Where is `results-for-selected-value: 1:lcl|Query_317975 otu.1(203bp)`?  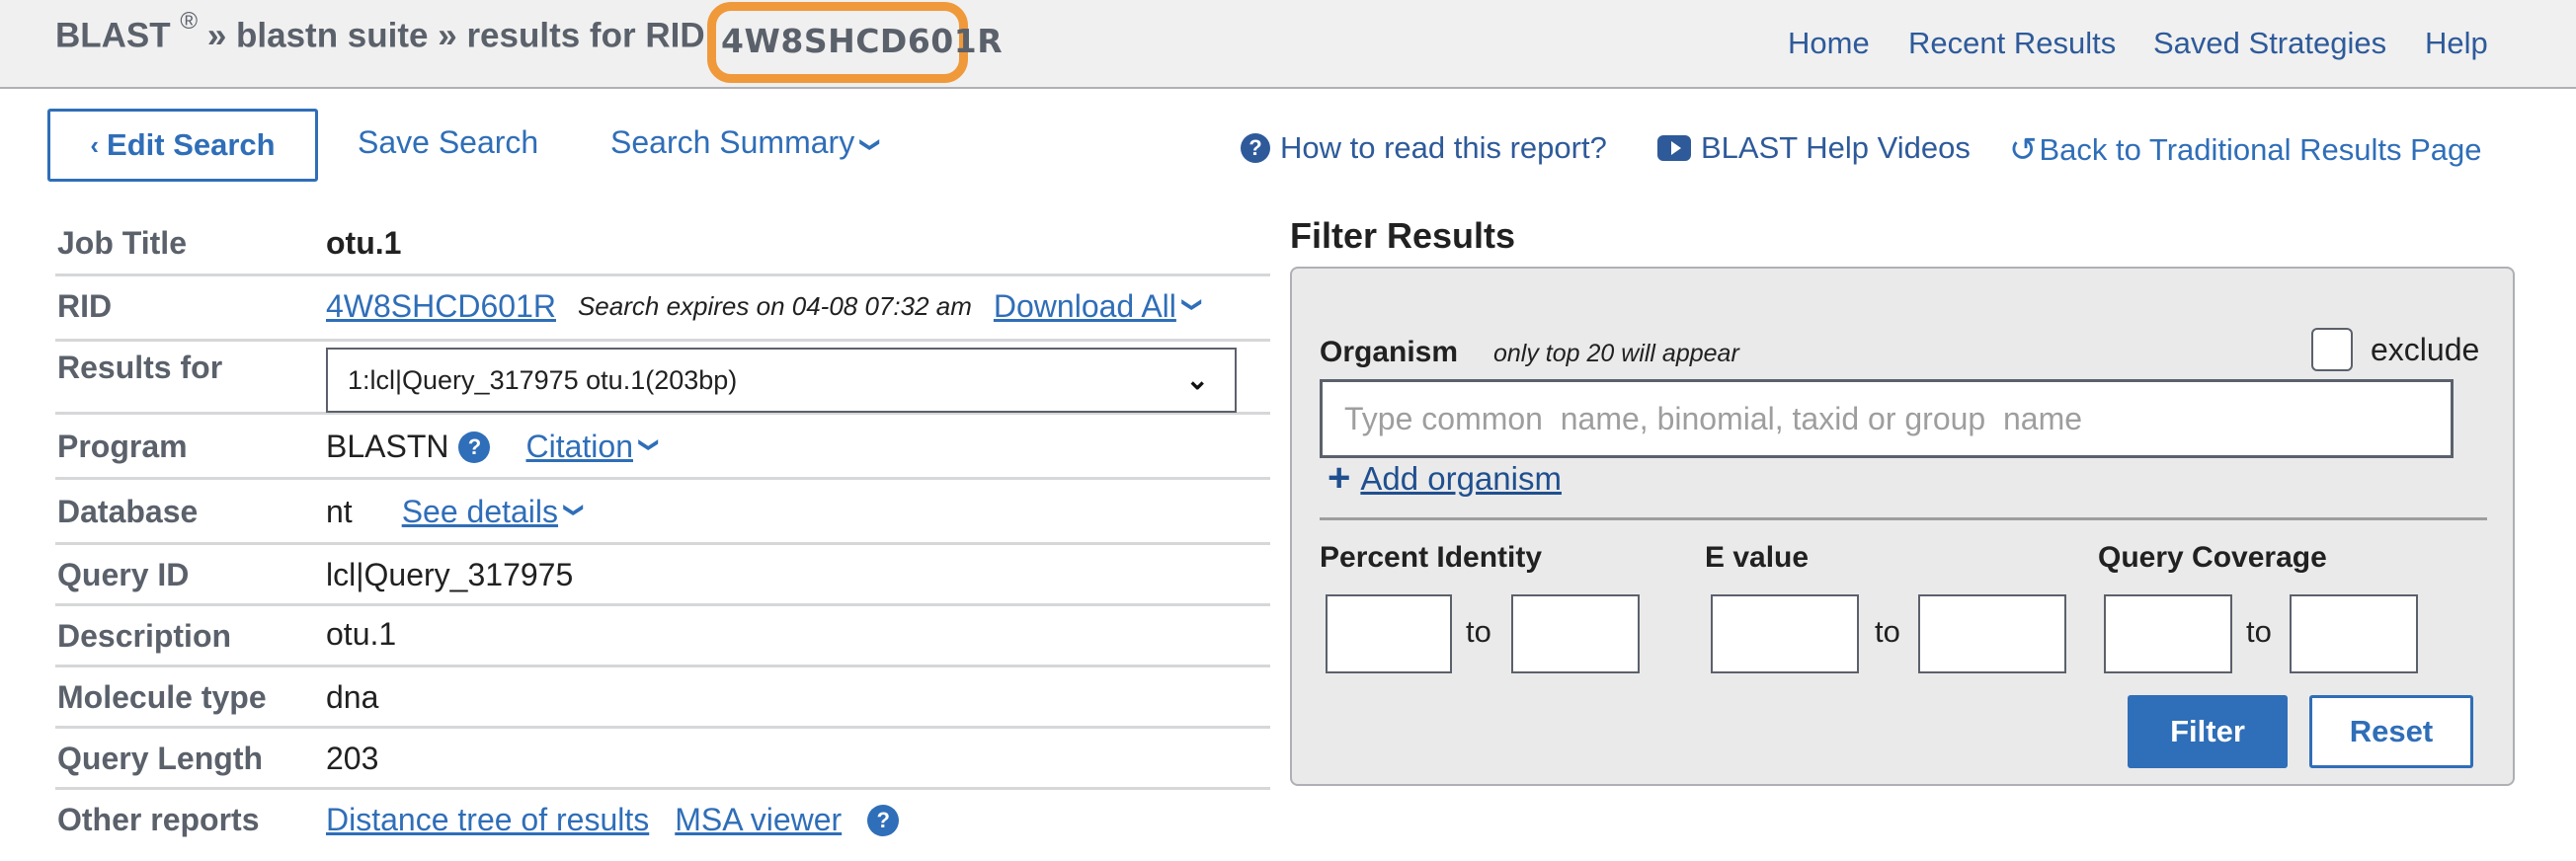
results-for-selected-value: 1:lcl|Query_317975 otu.1(203bp) is located at coordinates (543, 379).